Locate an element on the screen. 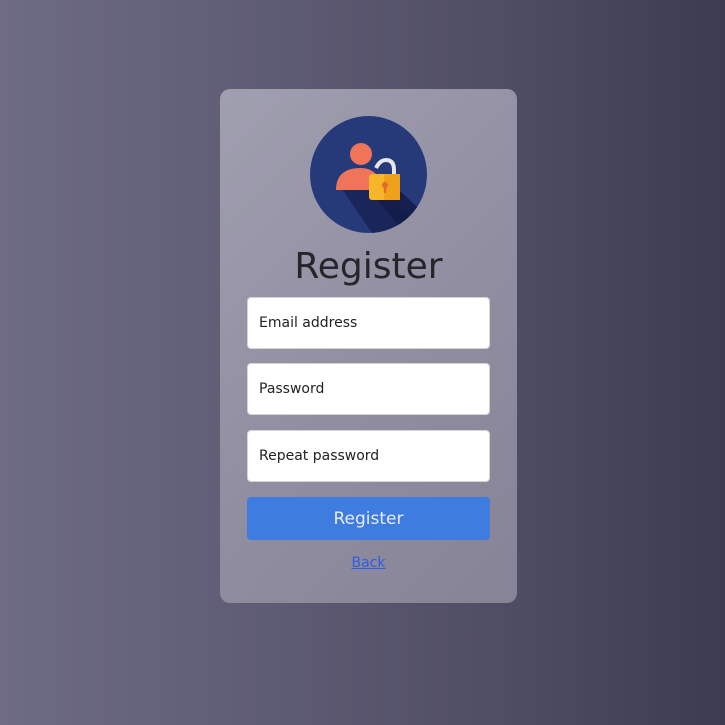 Image resolution: width=725 pixels, height=725 pixels. back-link-container: Back is located at coordinates (368, 563).